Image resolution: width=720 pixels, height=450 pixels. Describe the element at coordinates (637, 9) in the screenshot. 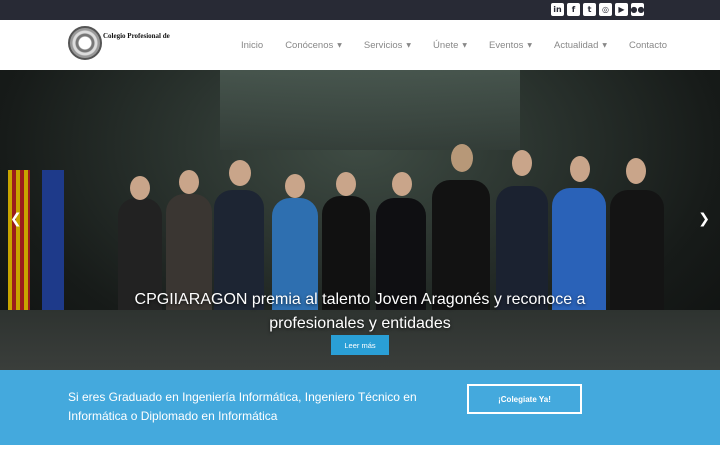

I see `flickr-icon: ●●` at that location.